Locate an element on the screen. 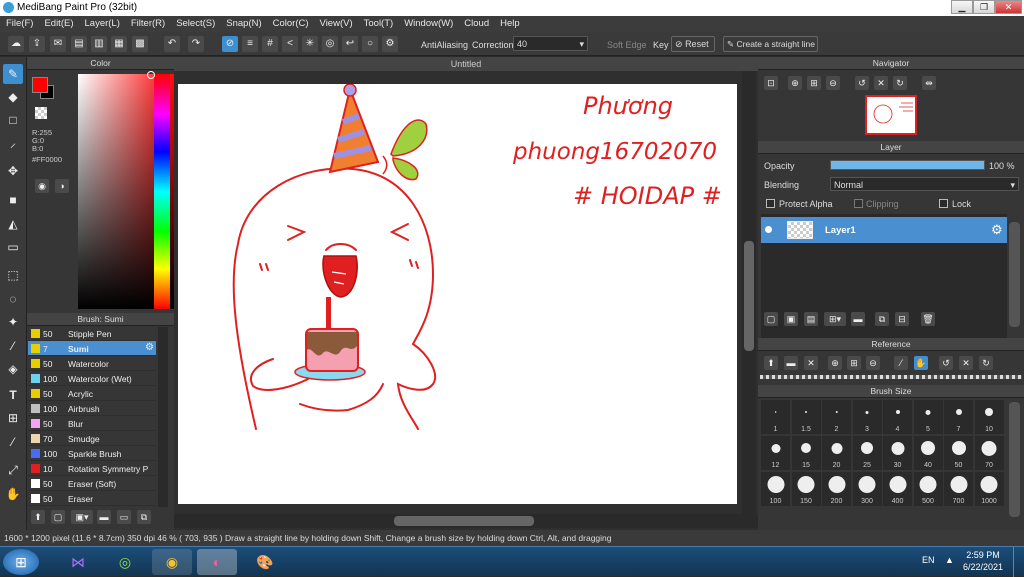 This screenshot has height=577, width=1024. brush-size-option: 70 is located at coordinates (989, 453).